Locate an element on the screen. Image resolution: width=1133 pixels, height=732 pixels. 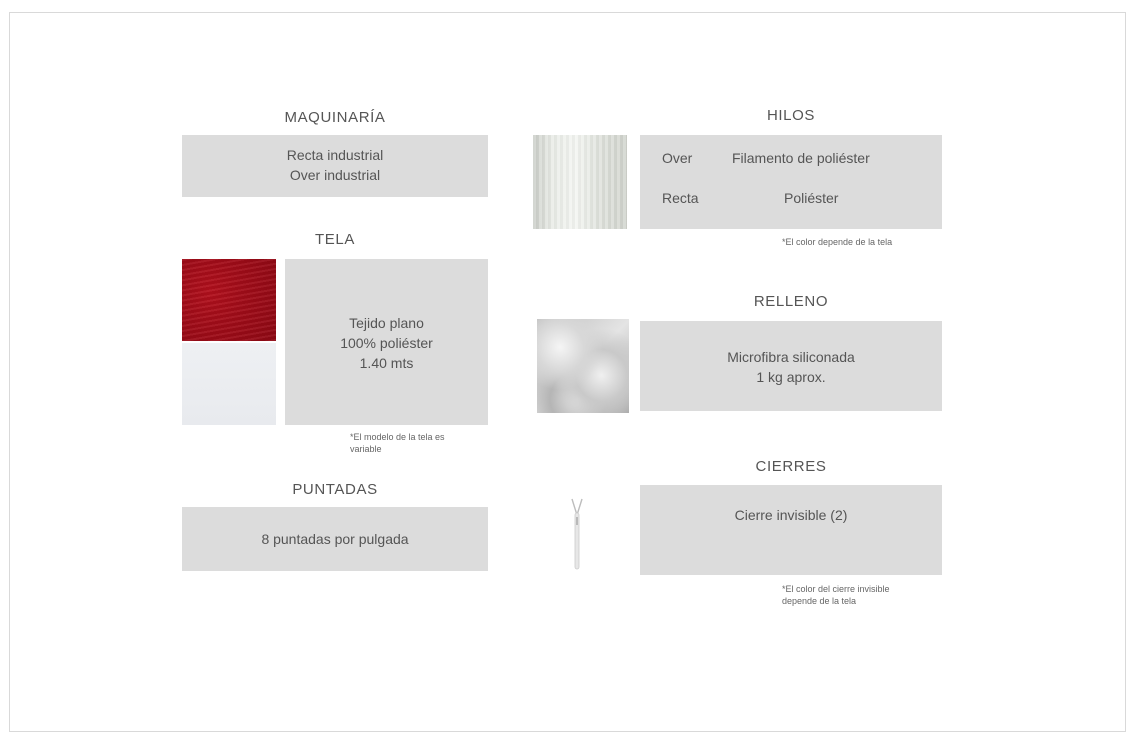
cierres-note-line-2: depende de la tela is located at coordinates (819, 601).